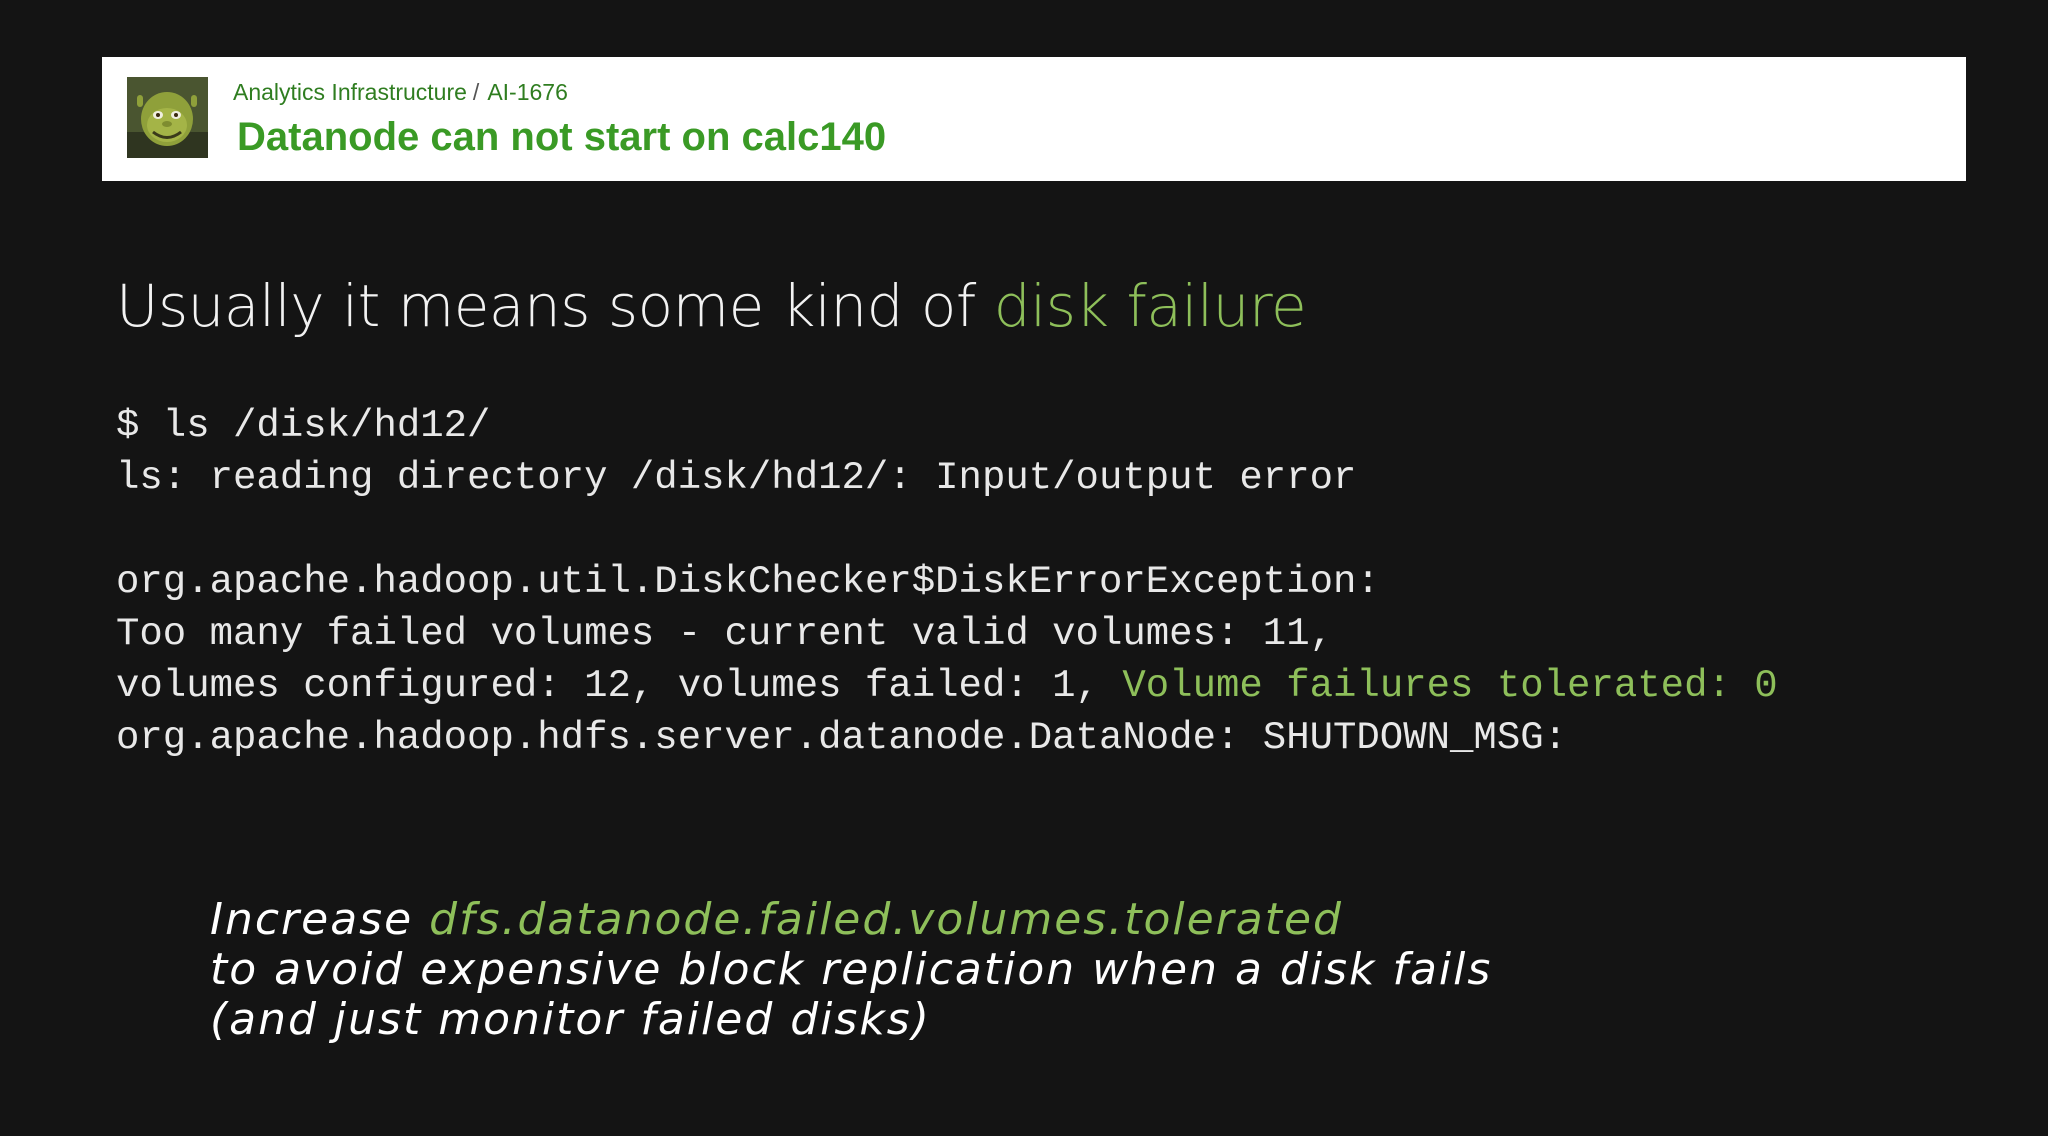  What do you see at coordinates (1150, 306) in the screenshot?
I see `headline-accent: disk failure` at bounding box center [1150, 306].